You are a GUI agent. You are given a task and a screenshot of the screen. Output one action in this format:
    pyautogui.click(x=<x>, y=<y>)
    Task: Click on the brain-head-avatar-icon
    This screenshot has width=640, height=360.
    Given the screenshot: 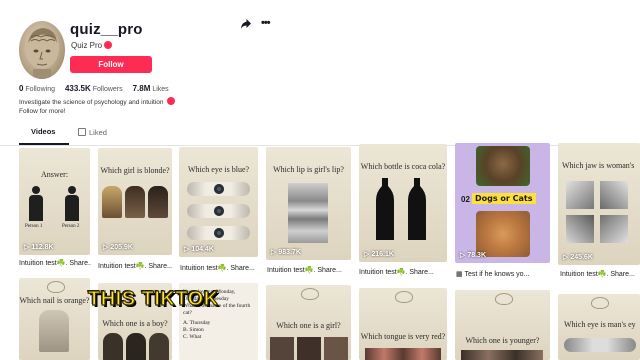 What is the action you would take?
    pyautogui.click(x=42, y=53)
    